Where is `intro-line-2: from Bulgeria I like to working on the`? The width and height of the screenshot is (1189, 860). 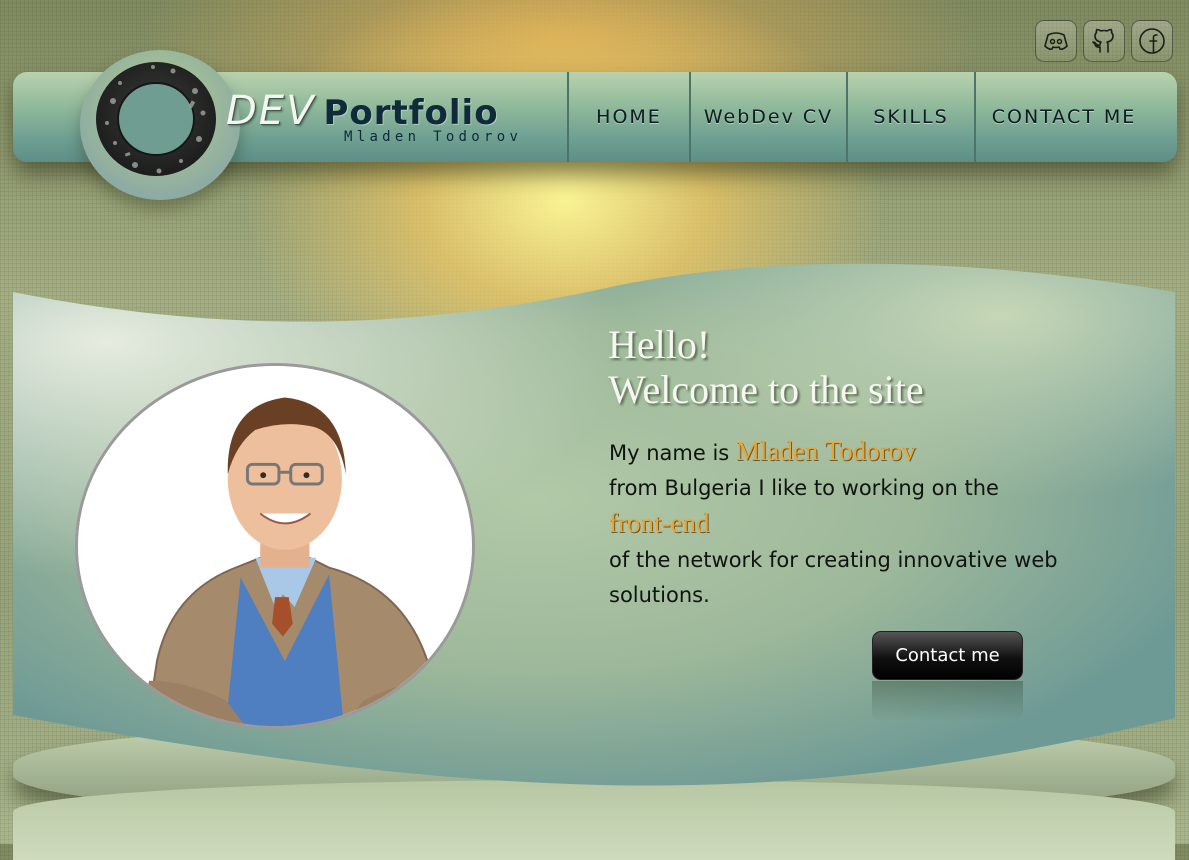
intro-line-2: from Bulgeria I like to working on the is located at coordinates (804, 488).